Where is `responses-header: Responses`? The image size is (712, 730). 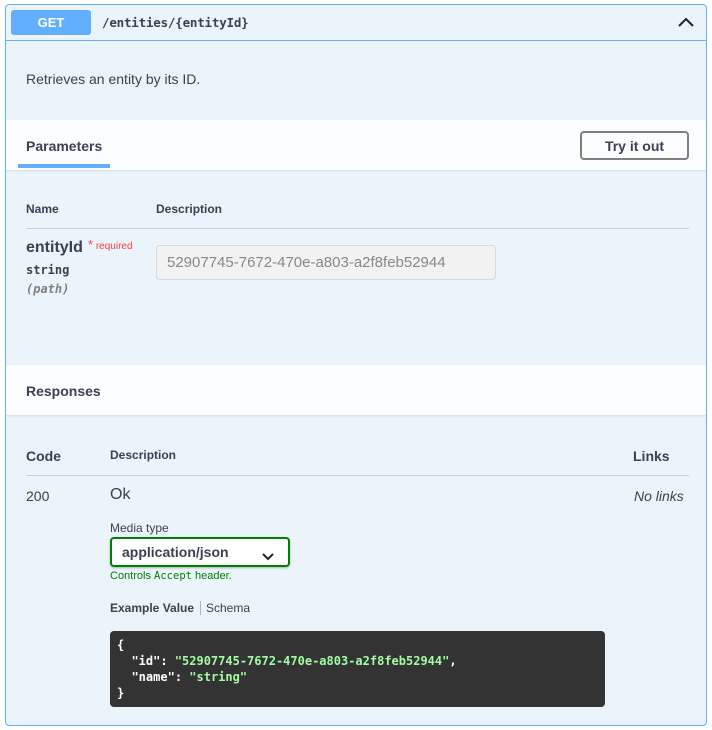
responses-header: Responses is located at coordinates (356, 390).